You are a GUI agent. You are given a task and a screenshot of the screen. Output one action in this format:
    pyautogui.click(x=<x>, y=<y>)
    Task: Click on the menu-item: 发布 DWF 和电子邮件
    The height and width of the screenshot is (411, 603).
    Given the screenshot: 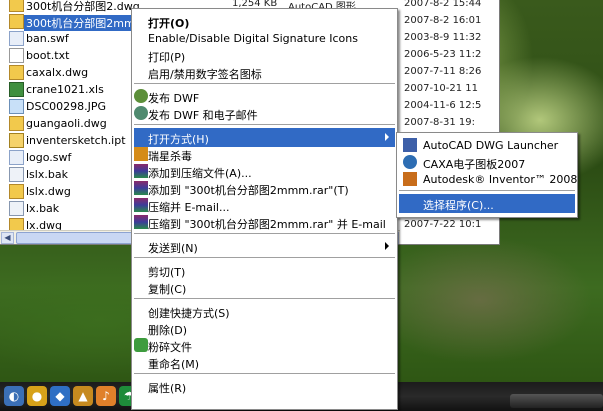 What is the action you would take?
    pyautogui.click(x=264, y=113)
    